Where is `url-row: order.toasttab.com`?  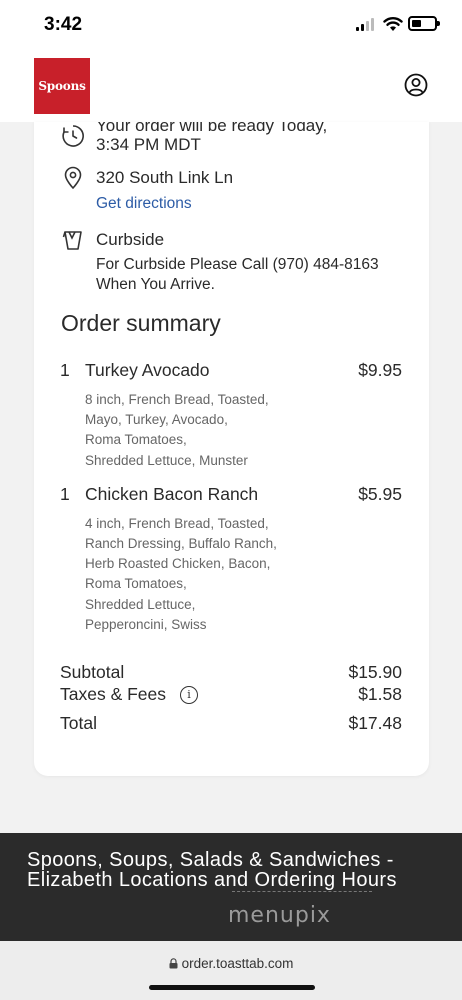
url-row: order.toasttab.com is located at coordinates (231, 963).